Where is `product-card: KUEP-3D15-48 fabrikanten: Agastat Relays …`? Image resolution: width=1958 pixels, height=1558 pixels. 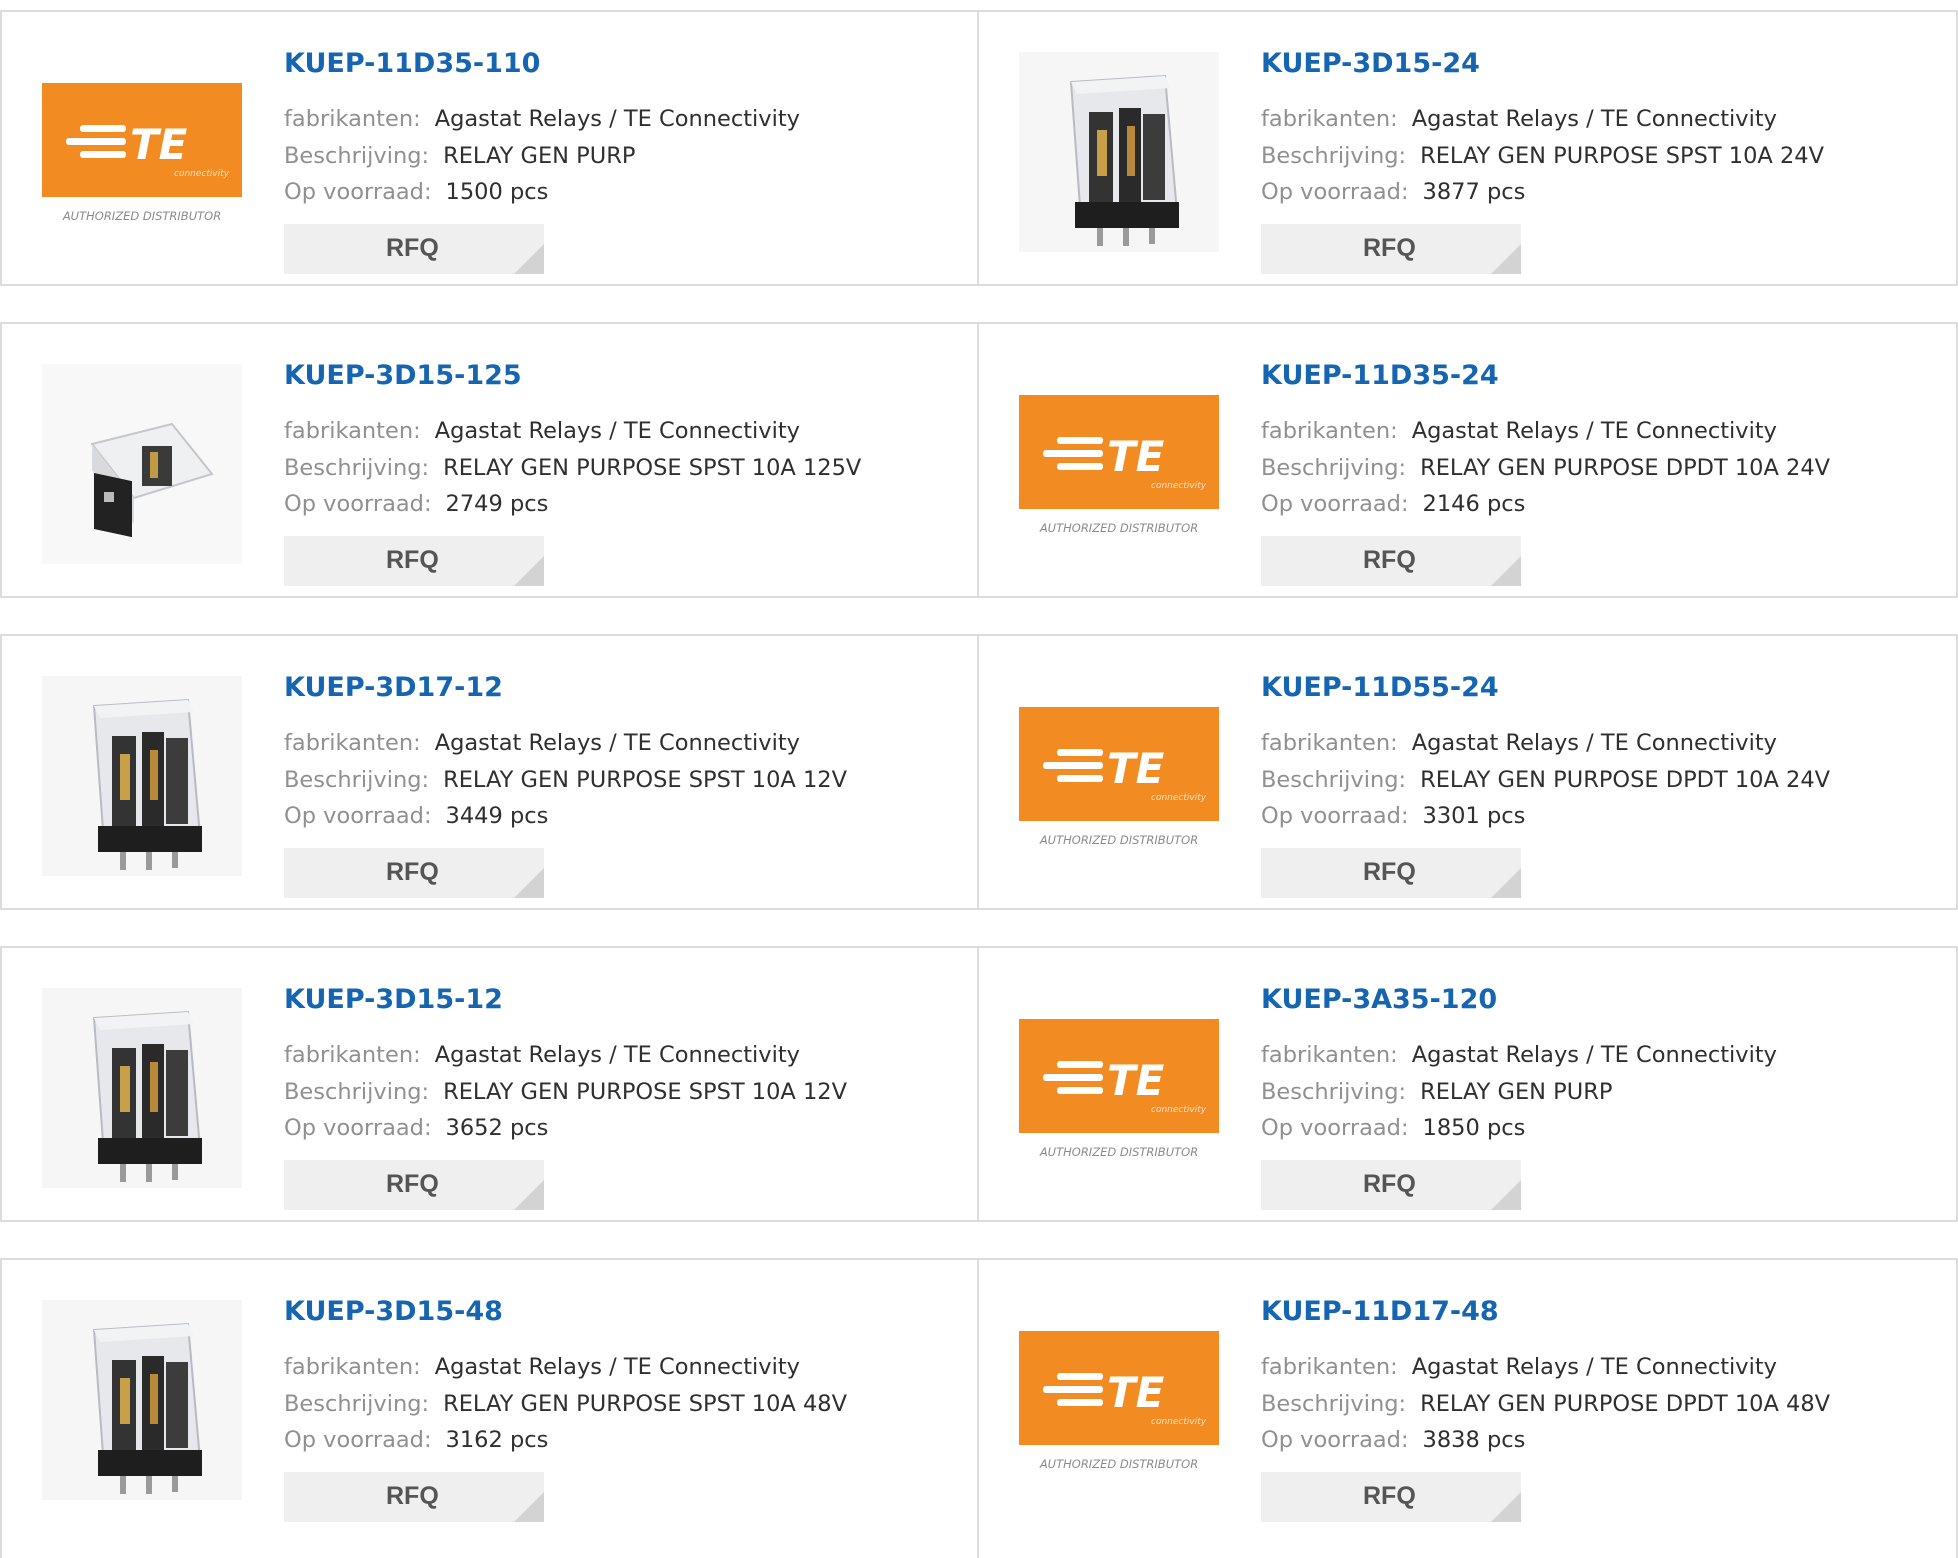
product-card: KUEP-3D15-48 fabrikanten: Agastat Relays … is located at coordinates (489, 1409).